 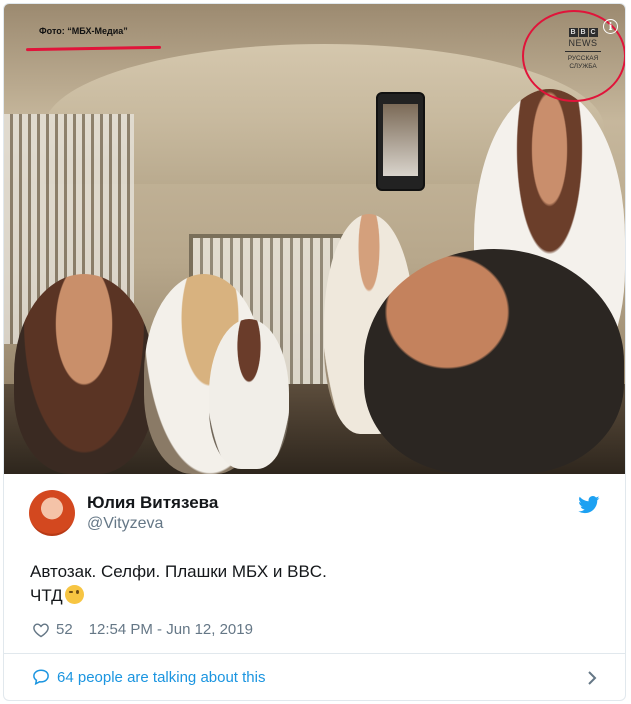 I want to click on chevron-right-icon, so click(x=592, y=678).